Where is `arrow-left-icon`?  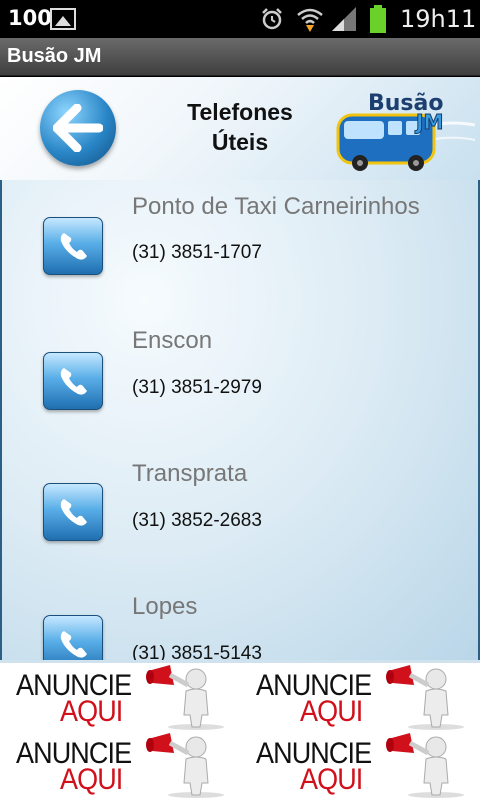 arrow-left-icon is located at coordinates (78, 128).